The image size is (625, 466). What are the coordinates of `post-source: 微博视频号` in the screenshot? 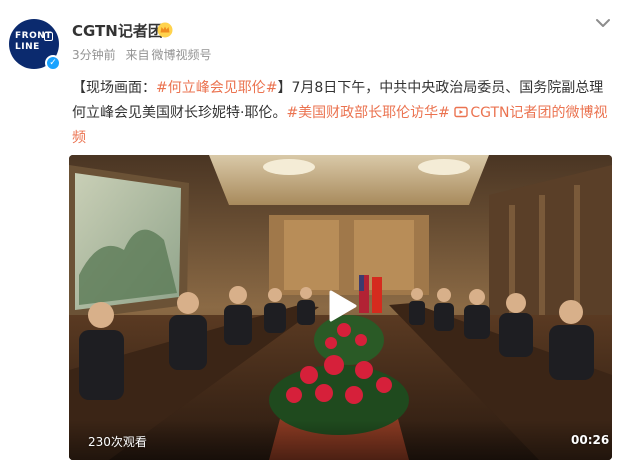 It's located at (181, 55).